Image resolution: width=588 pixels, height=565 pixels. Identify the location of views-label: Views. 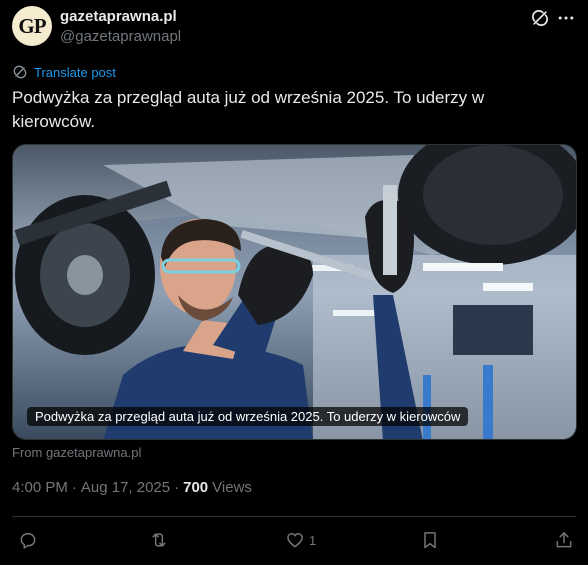
(232, 487).